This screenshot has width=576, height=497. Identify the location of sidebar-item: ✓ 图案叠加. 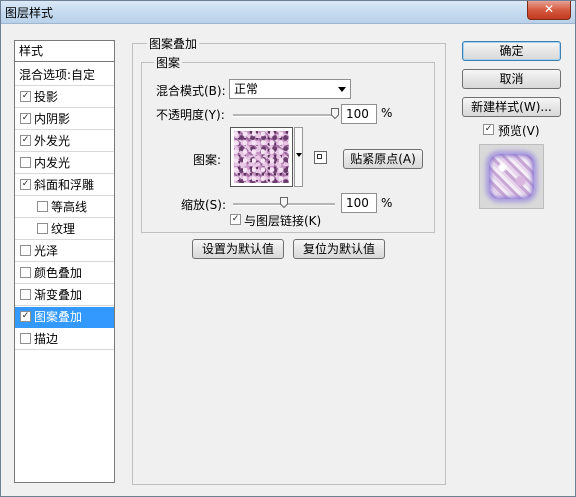
(64, 317).